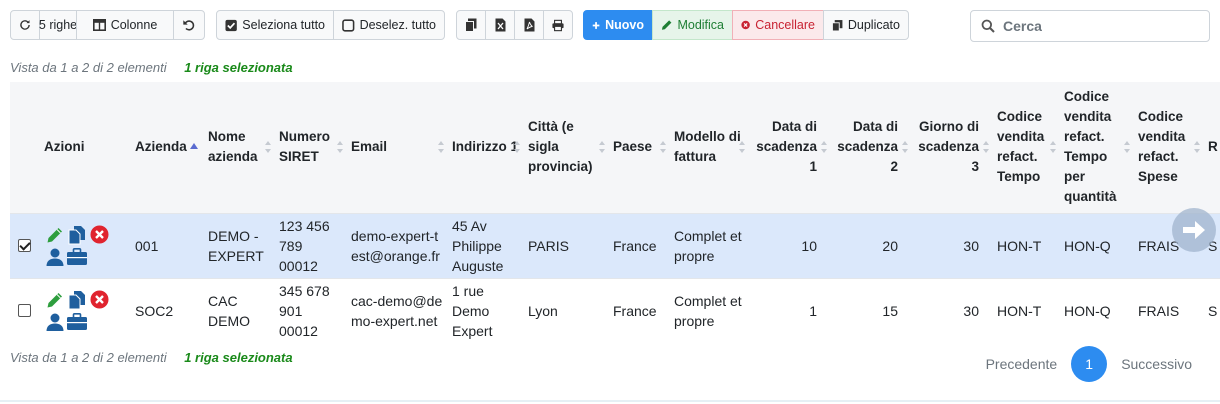  I want to click on record-actions-group: Nuovo Modifica Cancellare Duplicato, so click(746, 25).